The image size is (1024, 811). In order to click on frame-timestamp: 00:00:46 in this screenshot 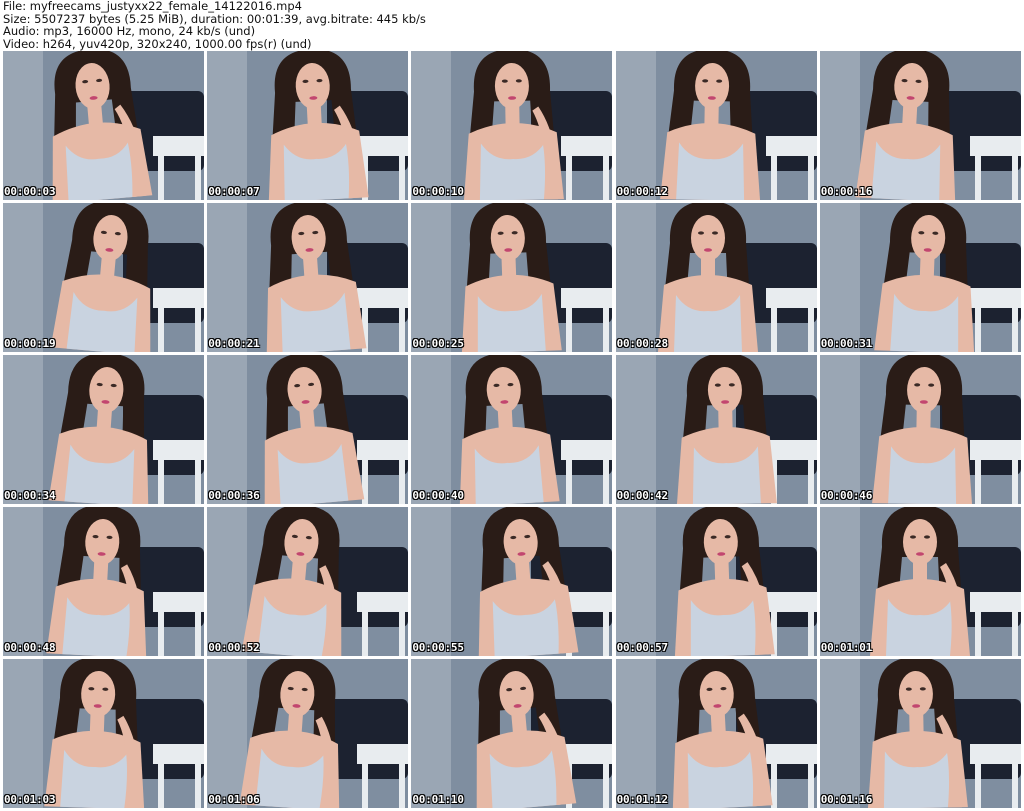, I will do `click(846, 495)`.